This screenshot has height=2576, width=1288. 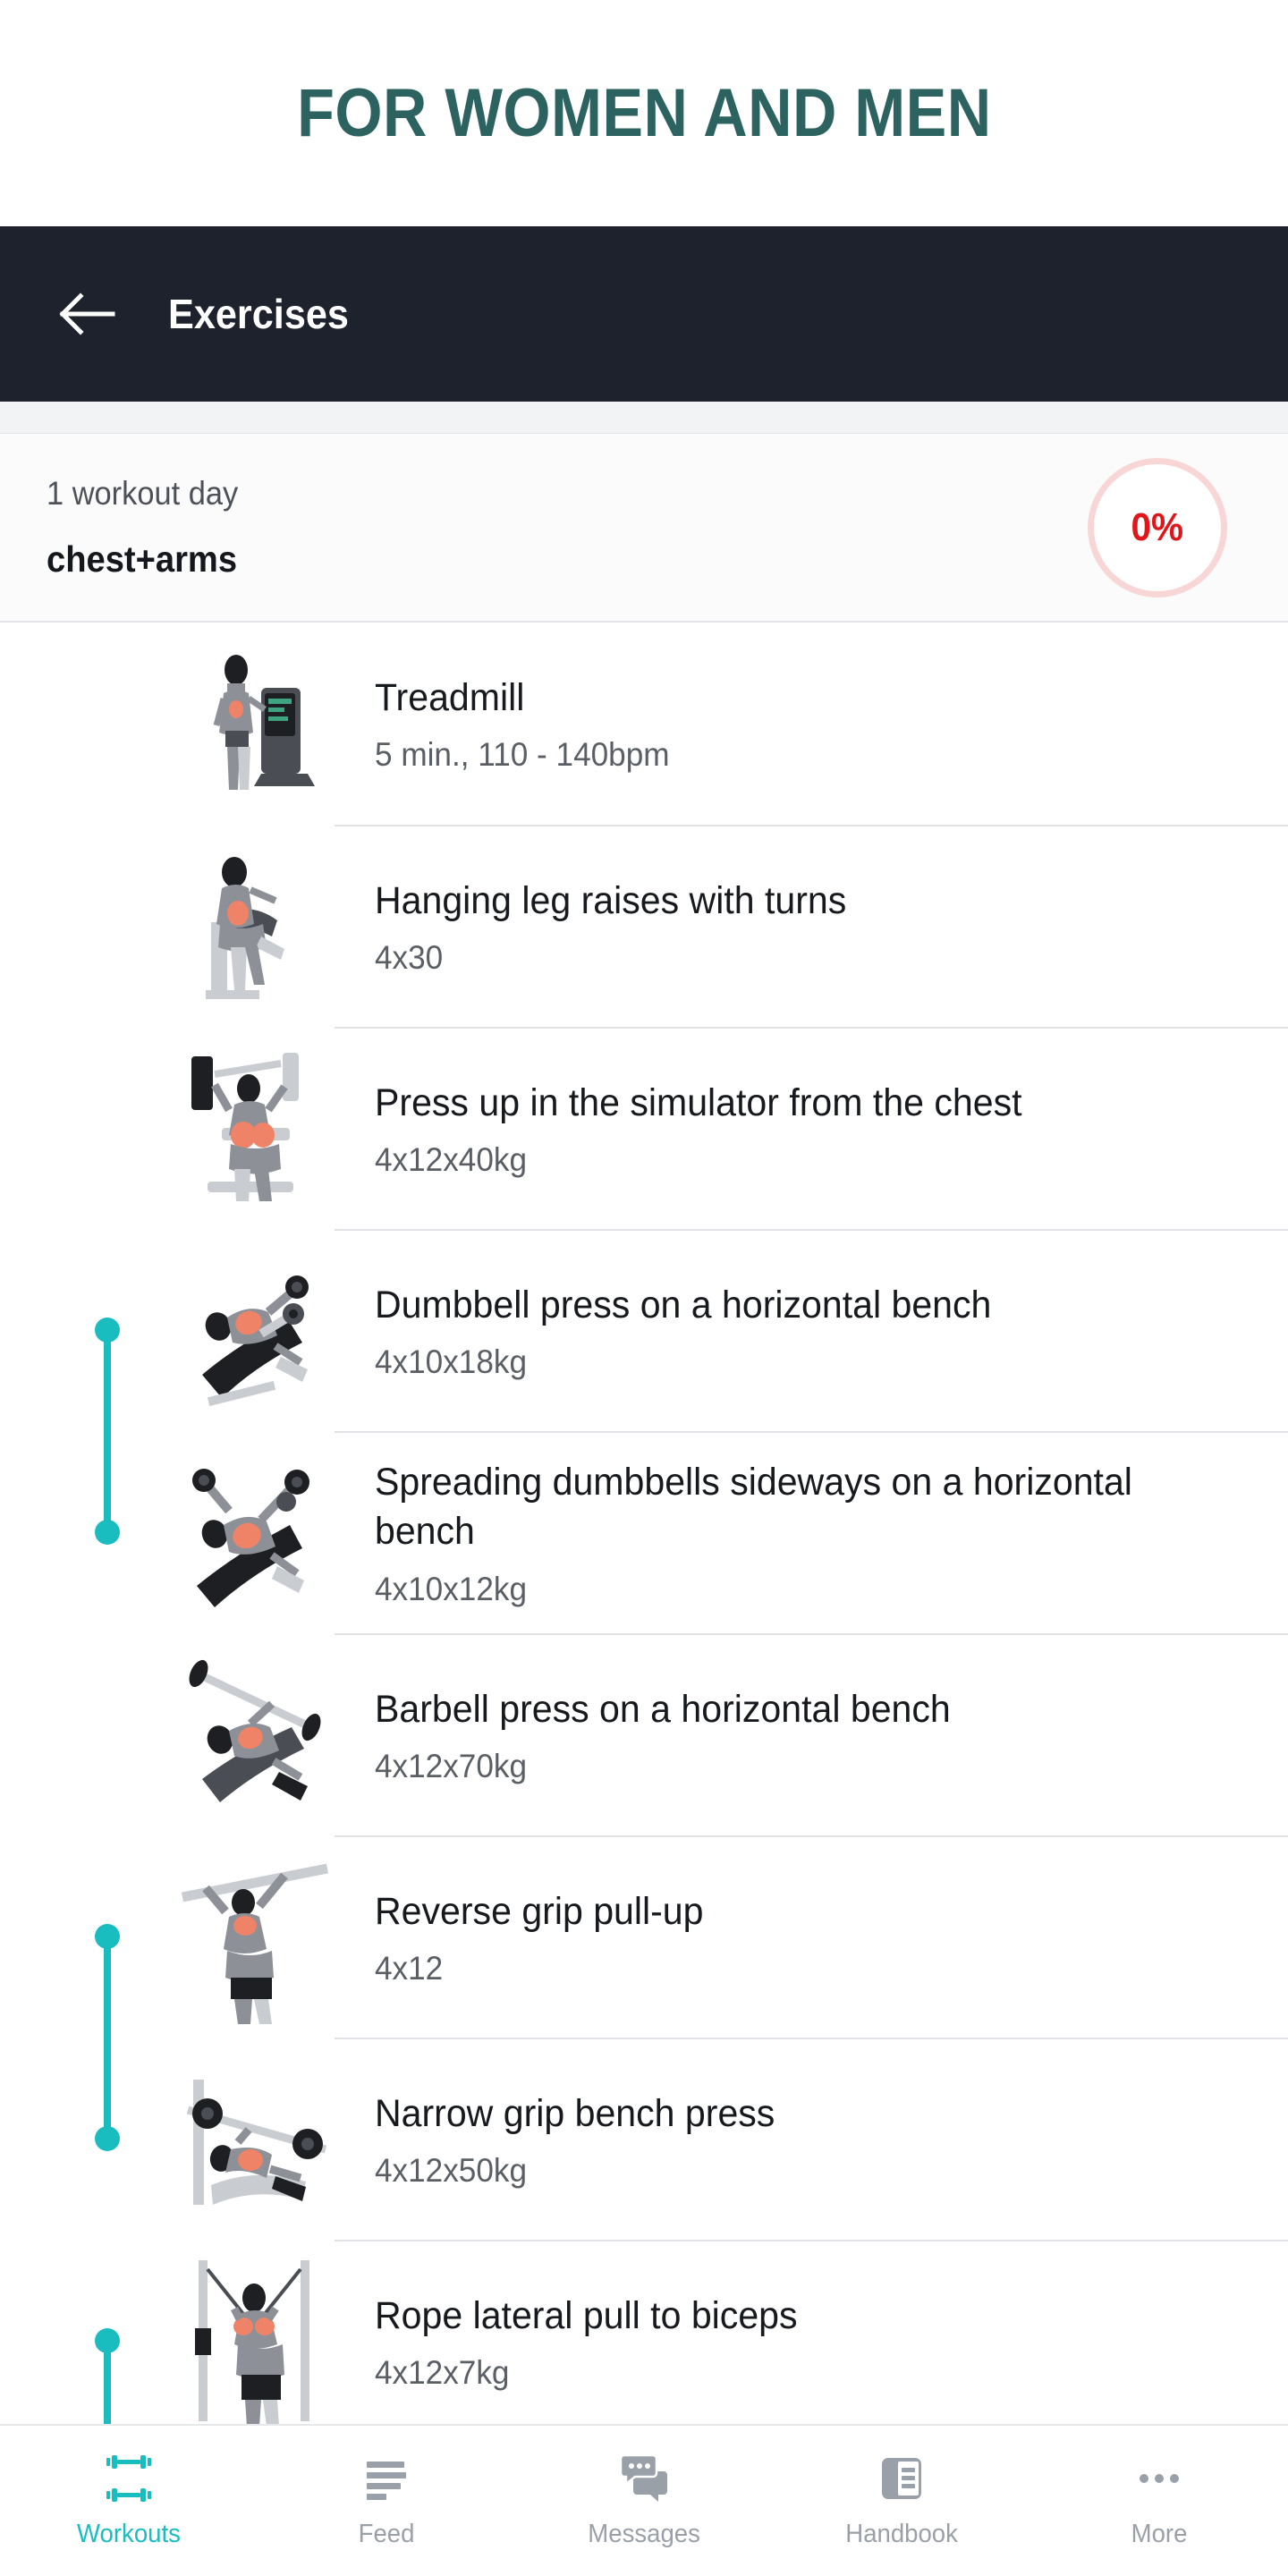 I want to click on chat-bubbles-icon, so click(x=644, y=2478).